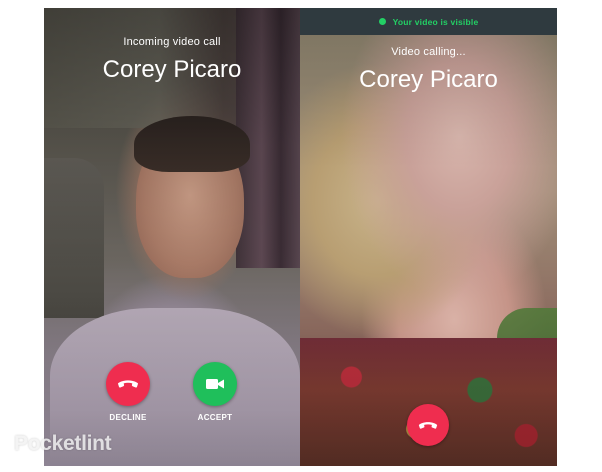  Describe the element at coordinates (128, 417) in the screenshot. I see `decline-label: DECLINE` at that location.